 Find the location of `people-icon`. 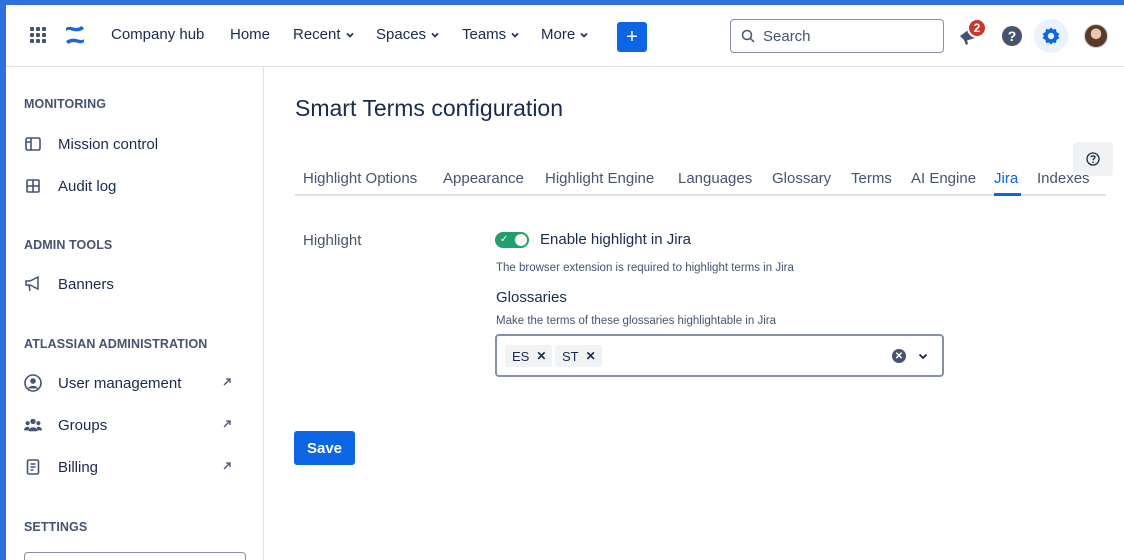

people-icon is located at coordinates (33, 425).